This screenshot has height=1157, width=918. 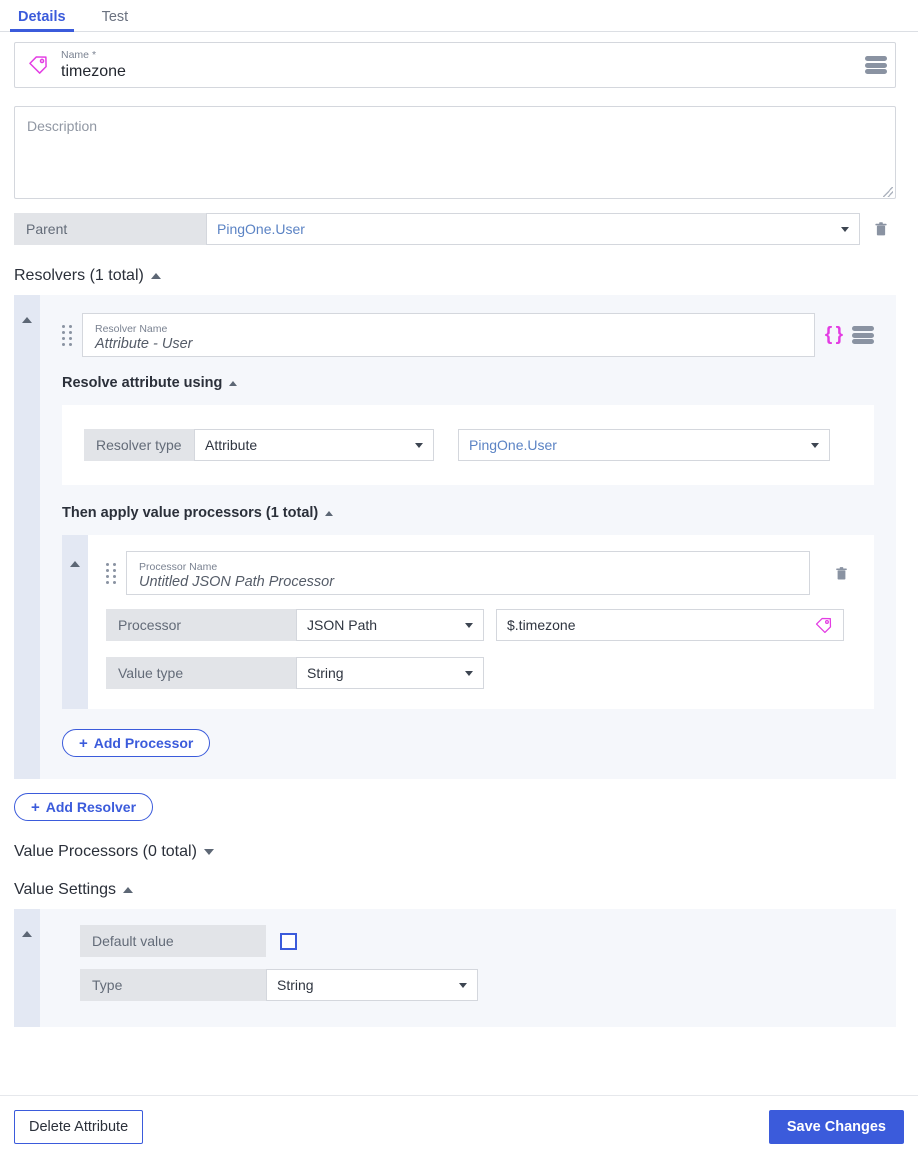 What do you see at coordinates (541, 625) in the screenshot?
I see `processor-expression-value: $.timezone` at bounding box center [541, 625].